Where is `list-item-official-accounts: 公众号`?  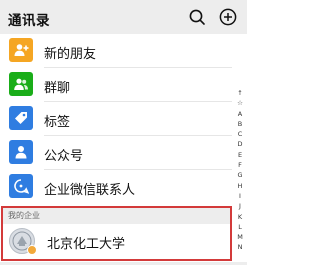
list-item-official-accounts: 公众号 is located at coordinates (116, 153).